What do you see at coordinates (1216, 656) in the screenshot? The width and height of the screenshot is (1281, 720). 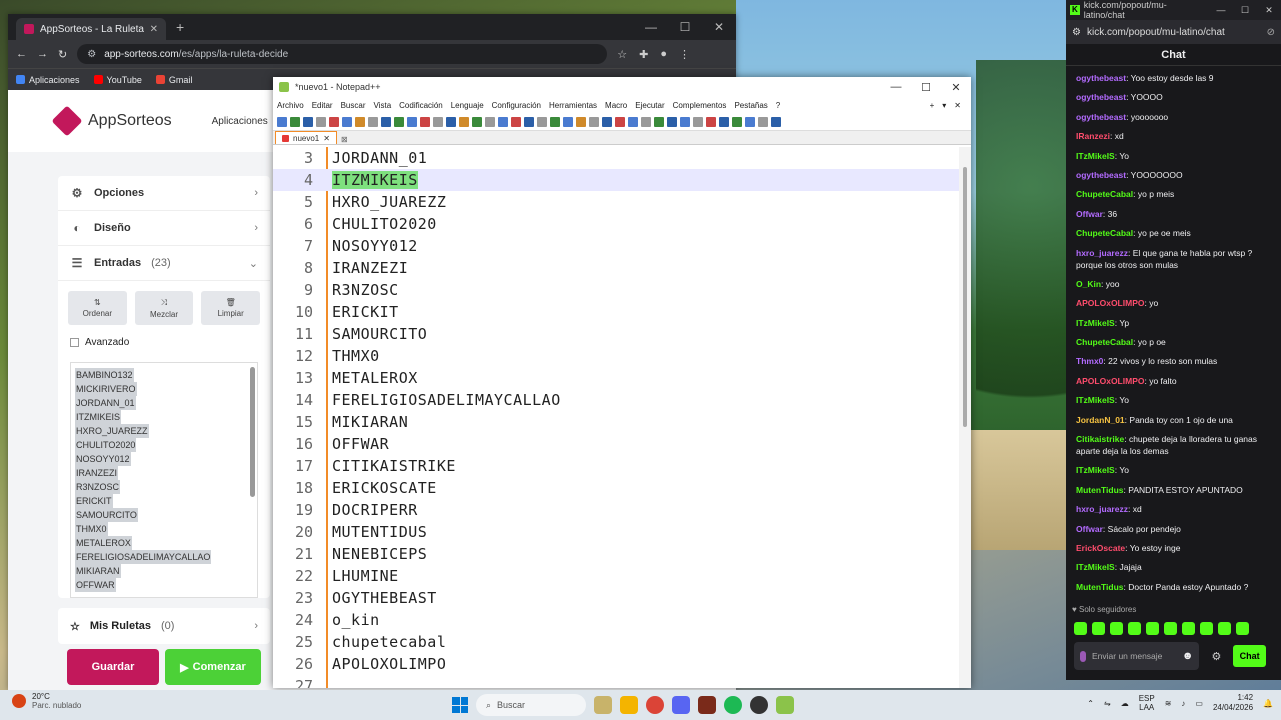 I see `gear-icon: ⚙` at bounding box center [1216, 656].